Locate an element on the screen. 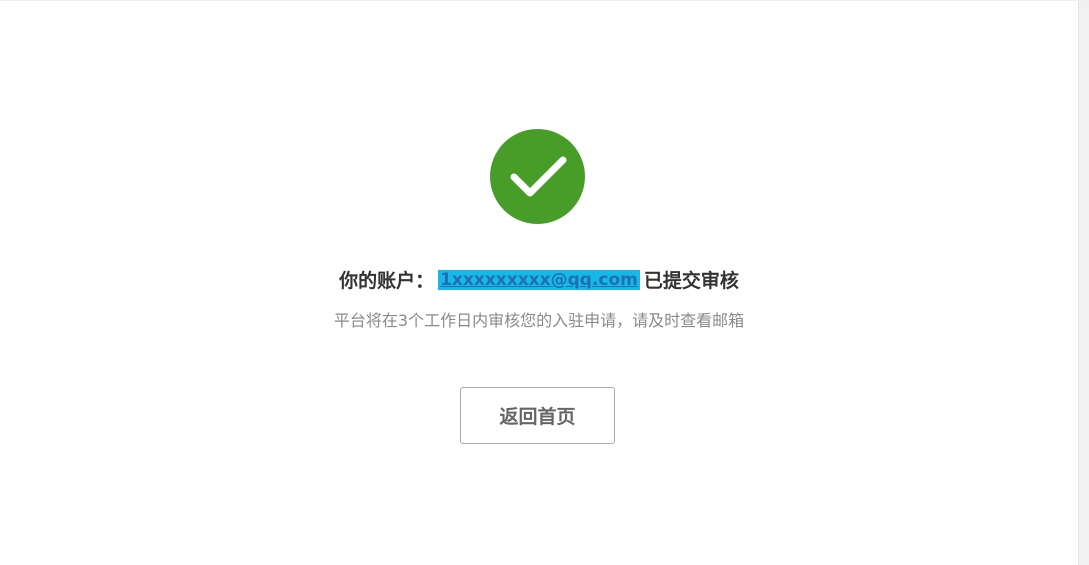 The height and width of the screenshot is (565, 1089). checkmark-icon is located at coordinates (538, 176).